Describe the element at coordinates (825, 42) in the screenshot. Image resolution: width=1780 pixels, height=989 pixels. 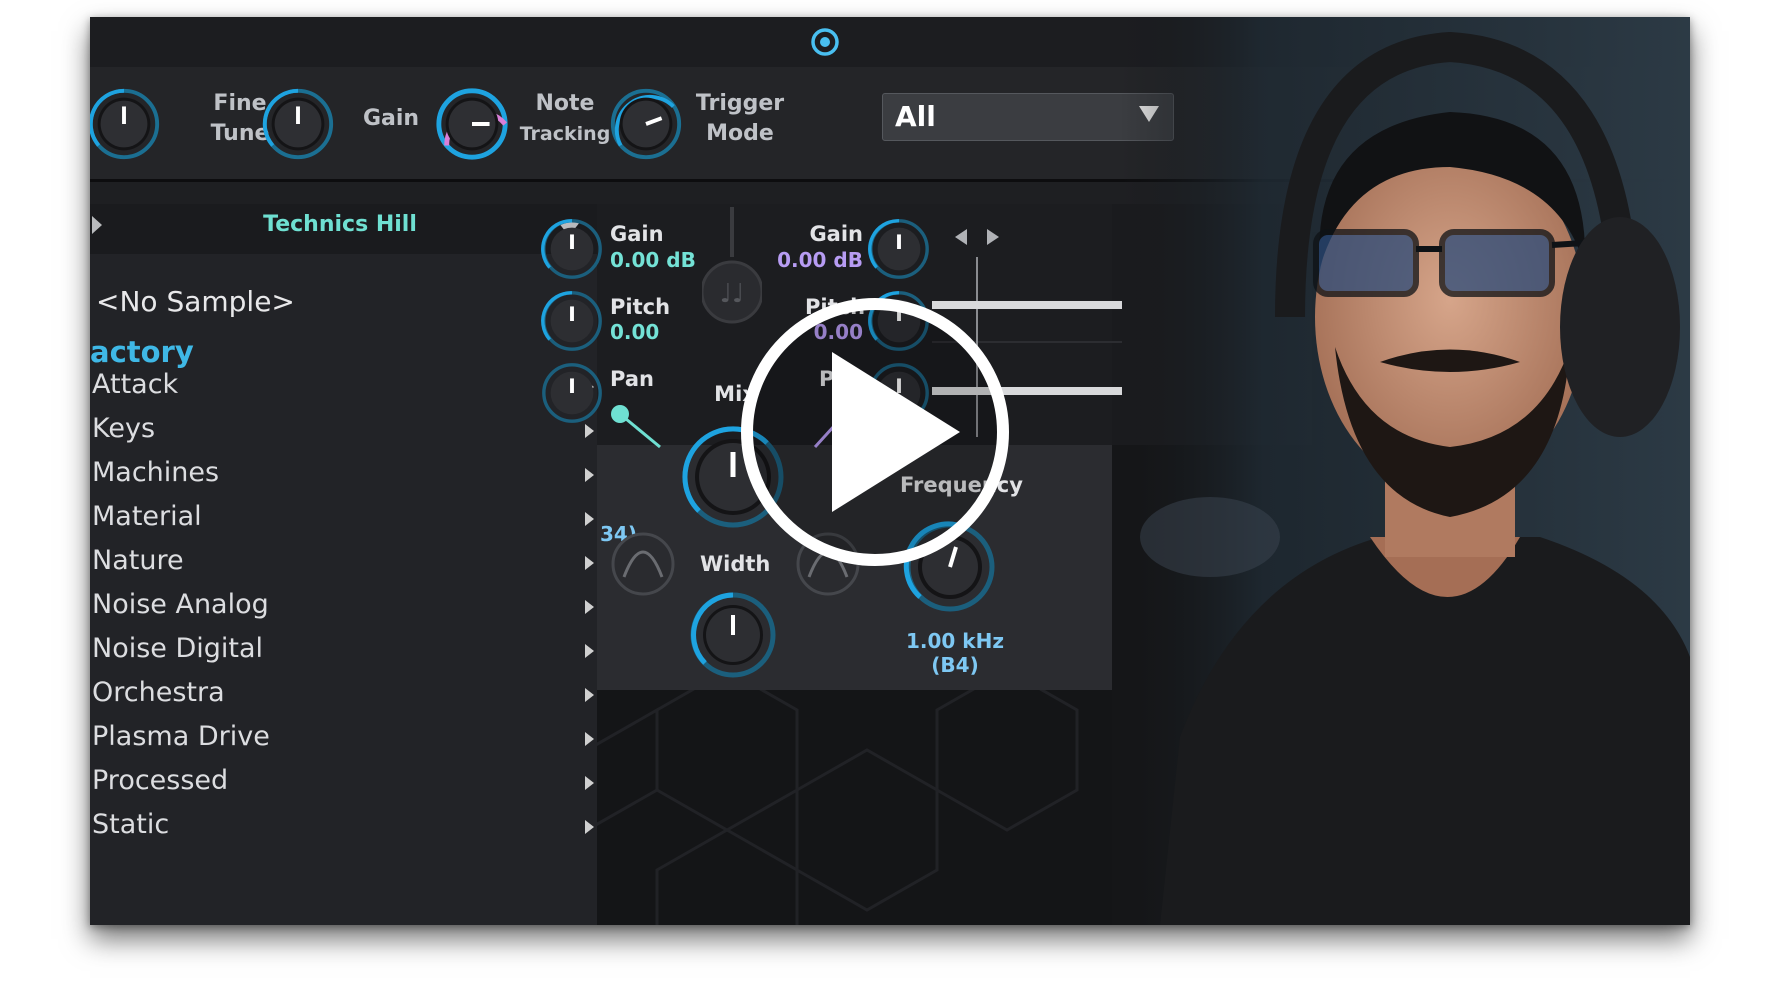
I see `plugin-logo-icon` at that location.